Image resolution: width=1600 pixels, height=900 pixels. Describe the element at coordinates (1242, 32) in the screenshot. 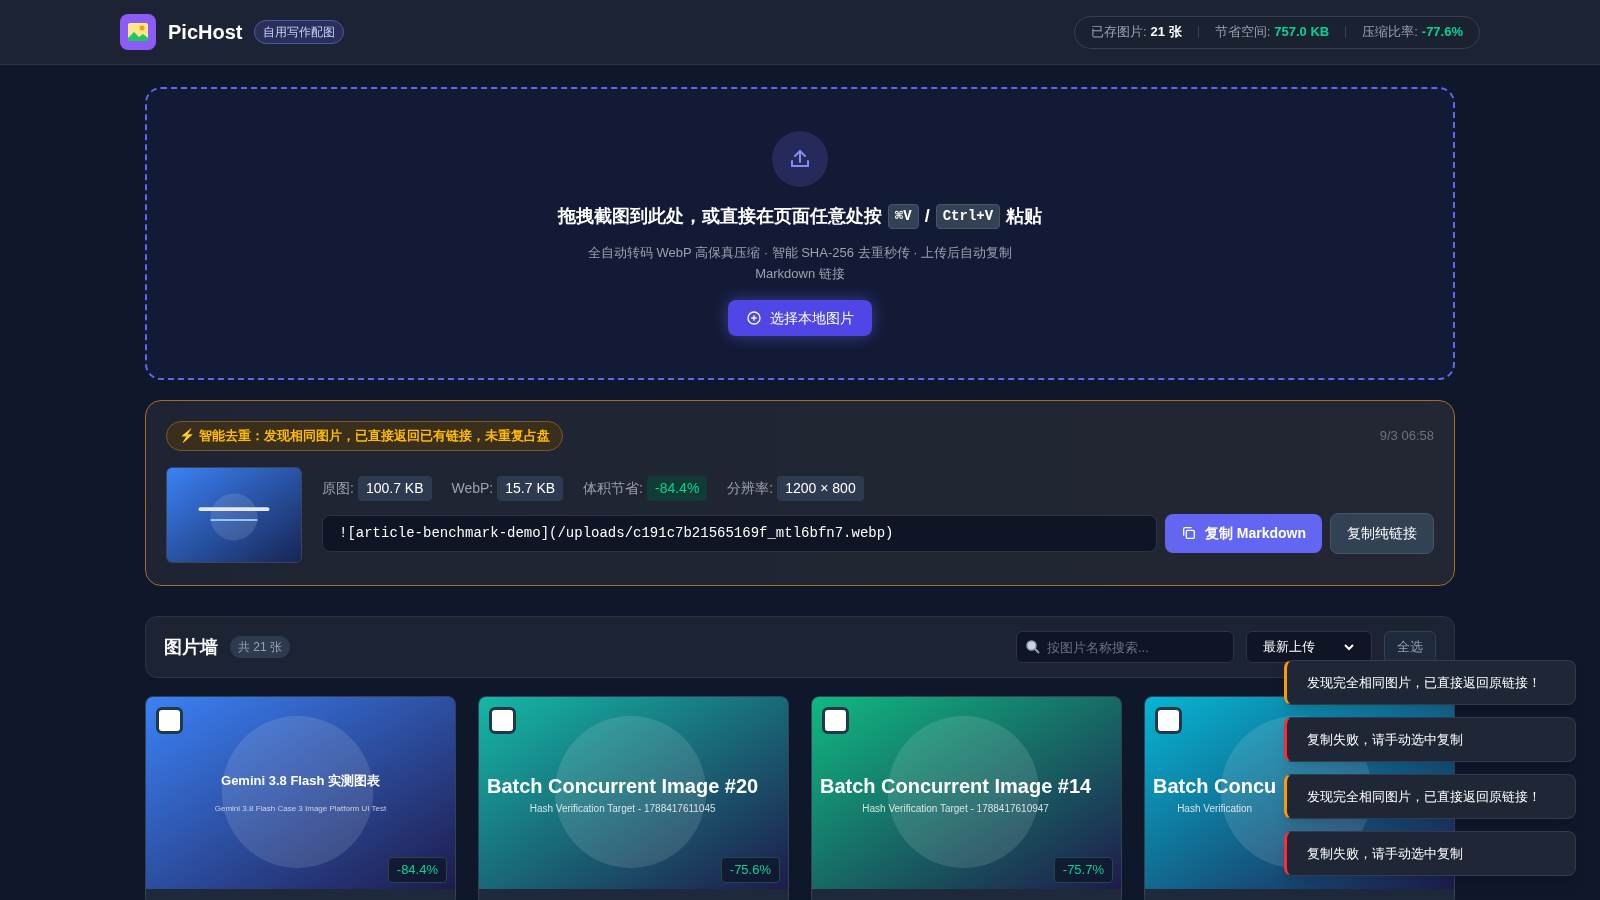

I see `stat-label: 节省空间:` at that location.